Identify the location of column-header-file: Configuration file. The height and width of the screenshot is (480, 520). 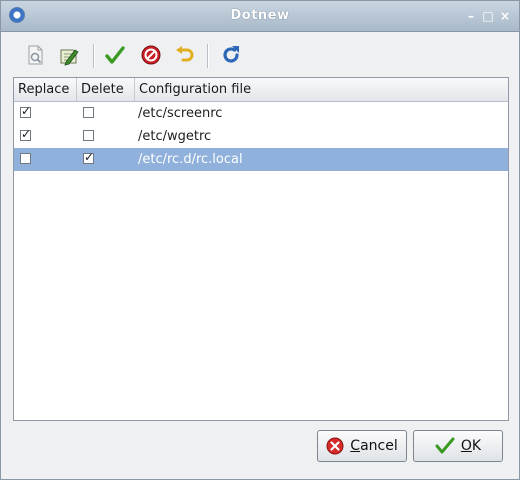
(321, 89).